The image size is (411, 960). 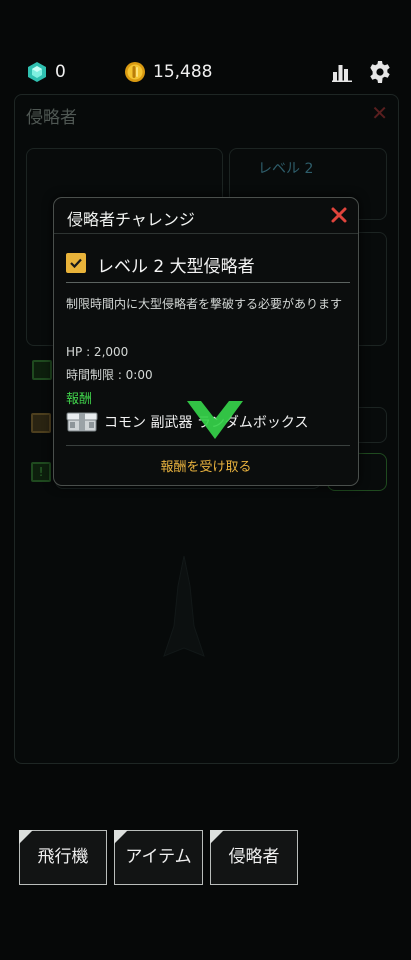 What do you see at coordinates (37, 72) in the screenshot?
I see `gem-icon` at bounding box center [37, 72].